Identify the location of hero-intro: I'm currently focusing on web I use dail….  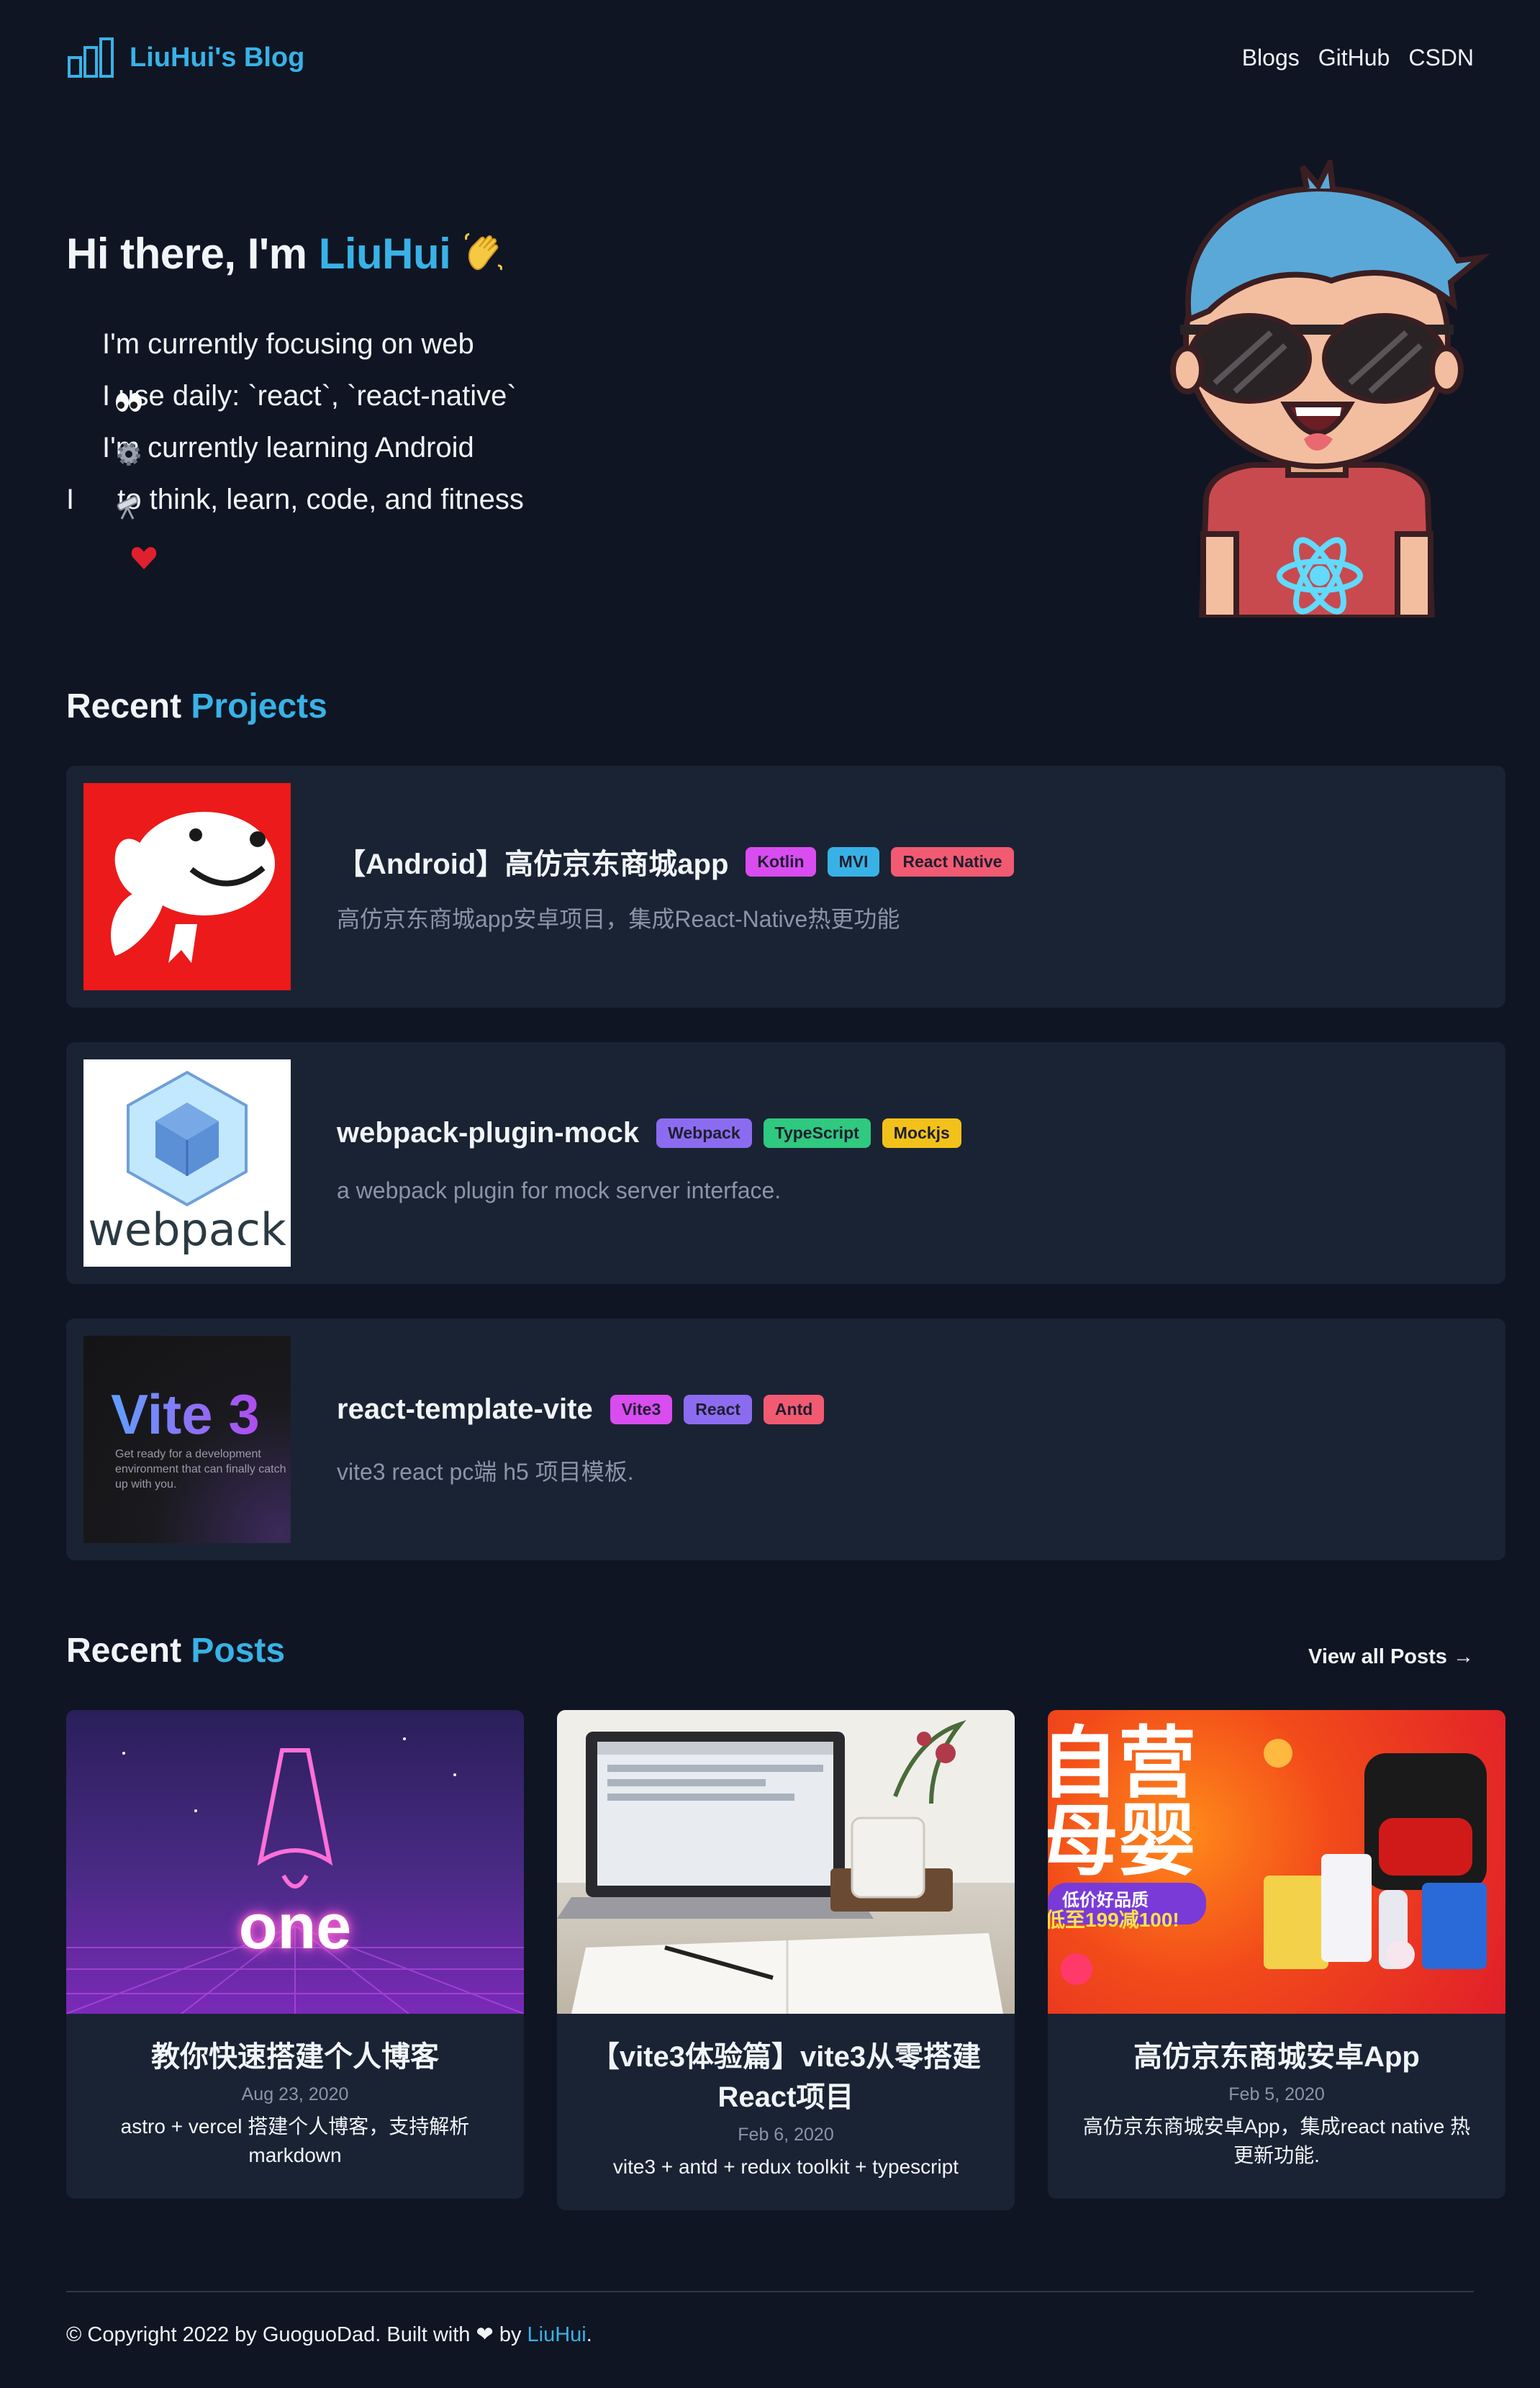
(295, 443).